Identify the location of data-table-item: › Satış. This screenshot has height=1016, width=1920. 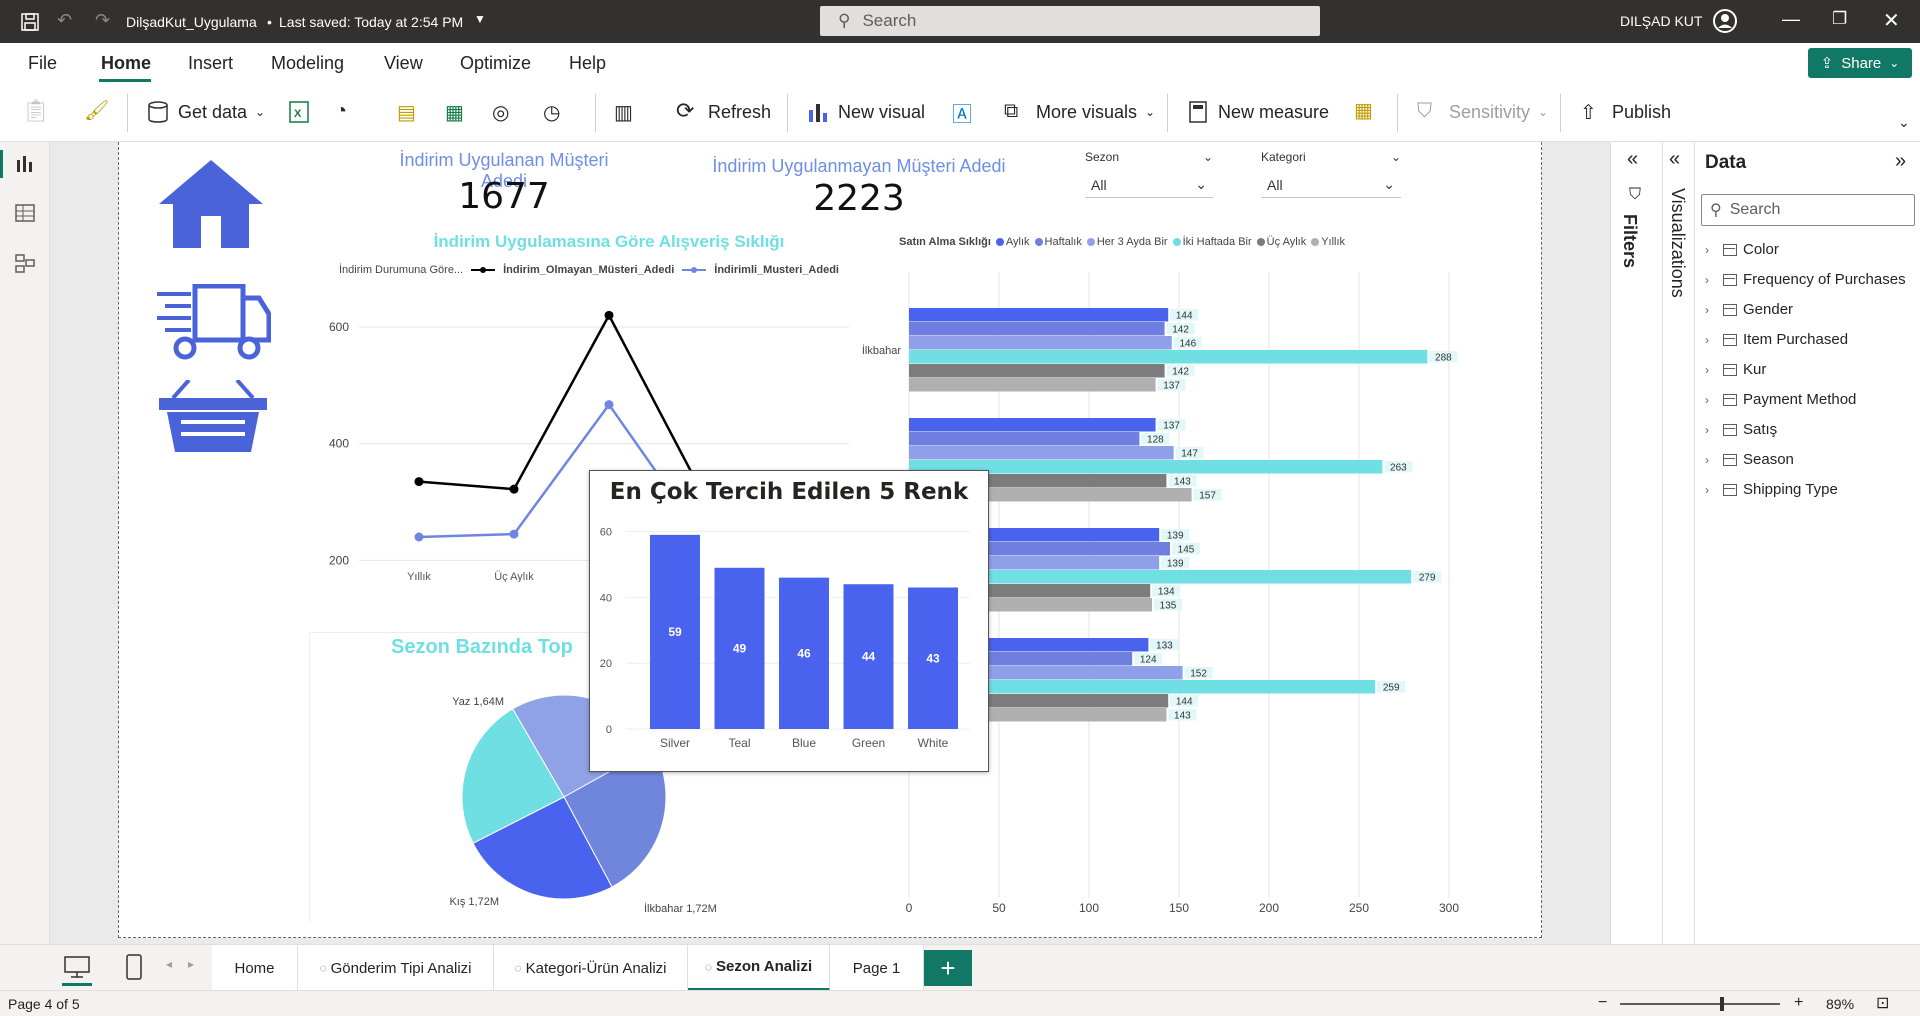
(1741, 429).